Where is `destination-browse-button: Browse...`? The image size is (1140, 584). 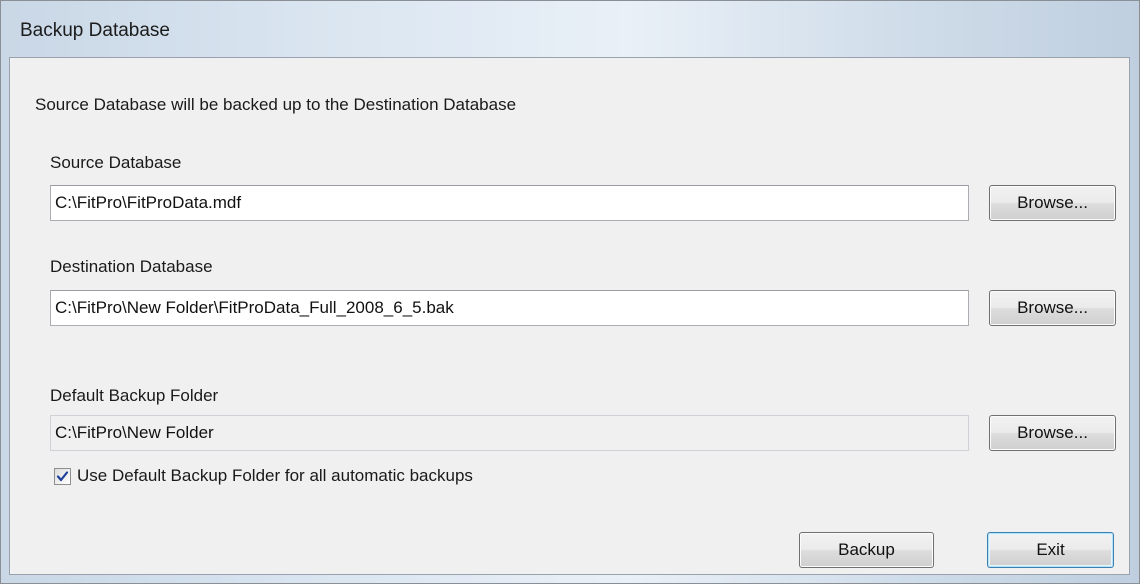 destination-browse-button: Browse... is located at coordinates (1052, 308).